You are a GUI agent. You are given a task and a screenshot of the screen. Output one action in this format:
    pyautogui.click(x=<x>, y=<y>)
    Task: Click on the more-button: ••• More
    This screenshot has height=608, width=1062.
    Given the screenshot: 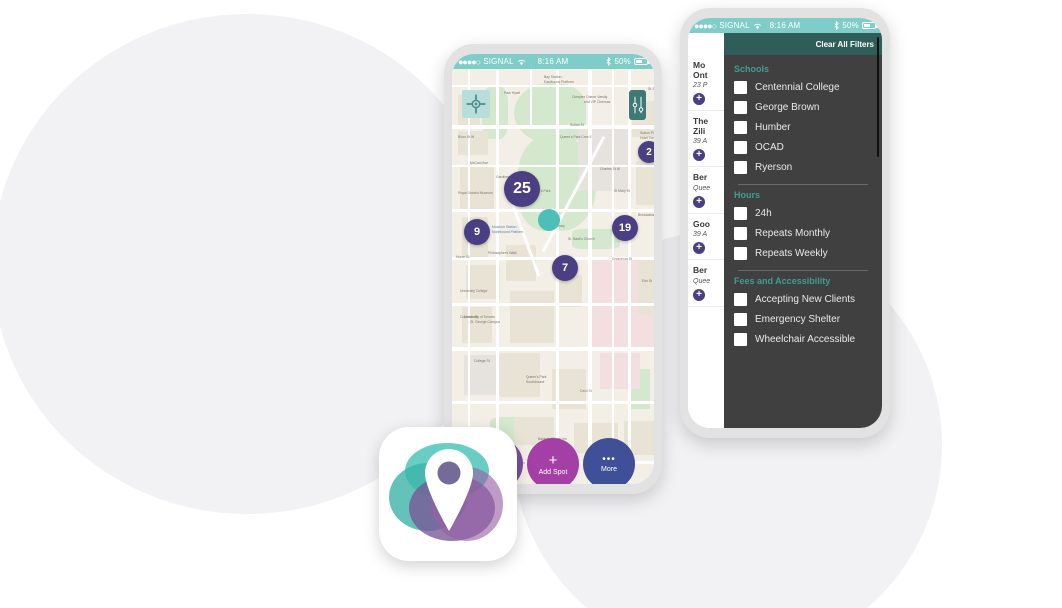 What is the action you would take?
    pyautogui.click(x=609, y=461)
    